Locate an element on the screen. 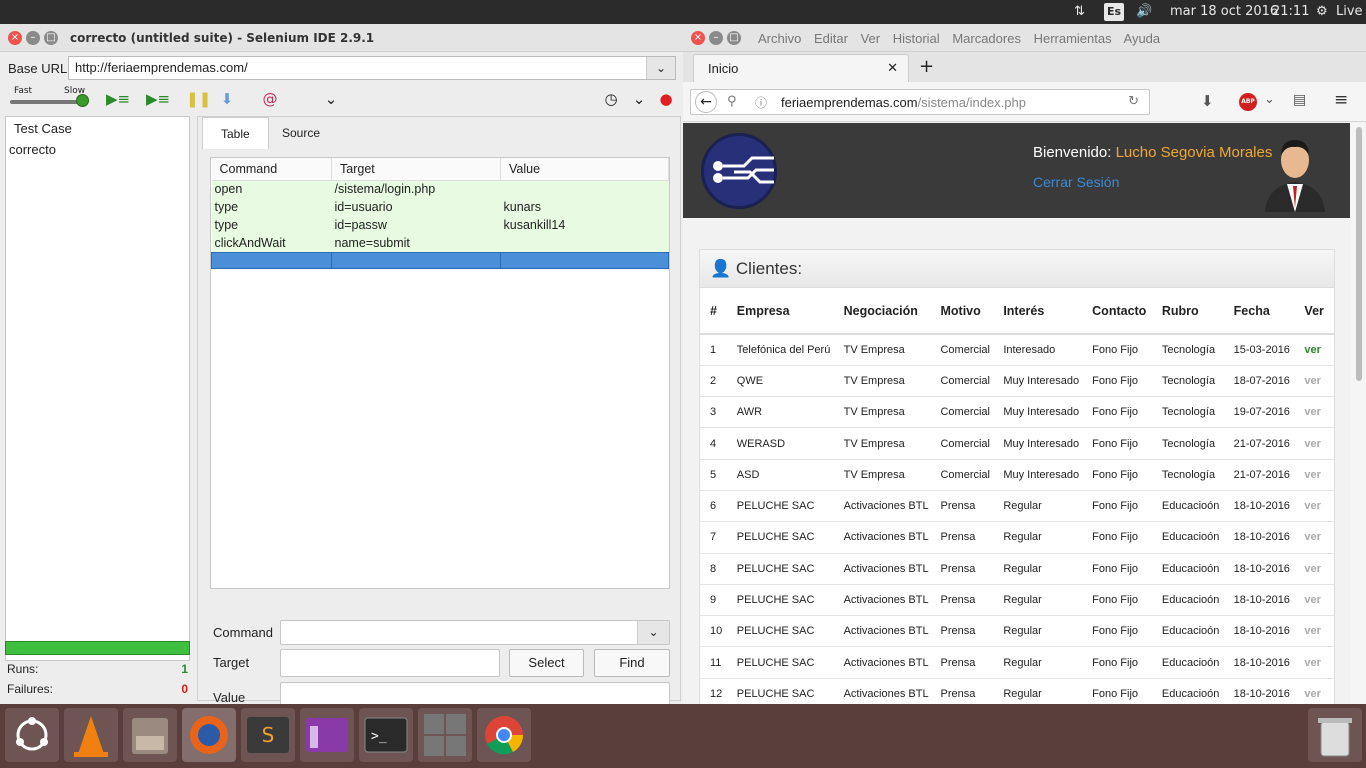 Image resolution: width=1366 pixels, height=768 pixels. terminal-icon: >_ is located at coordinates (386, 735).